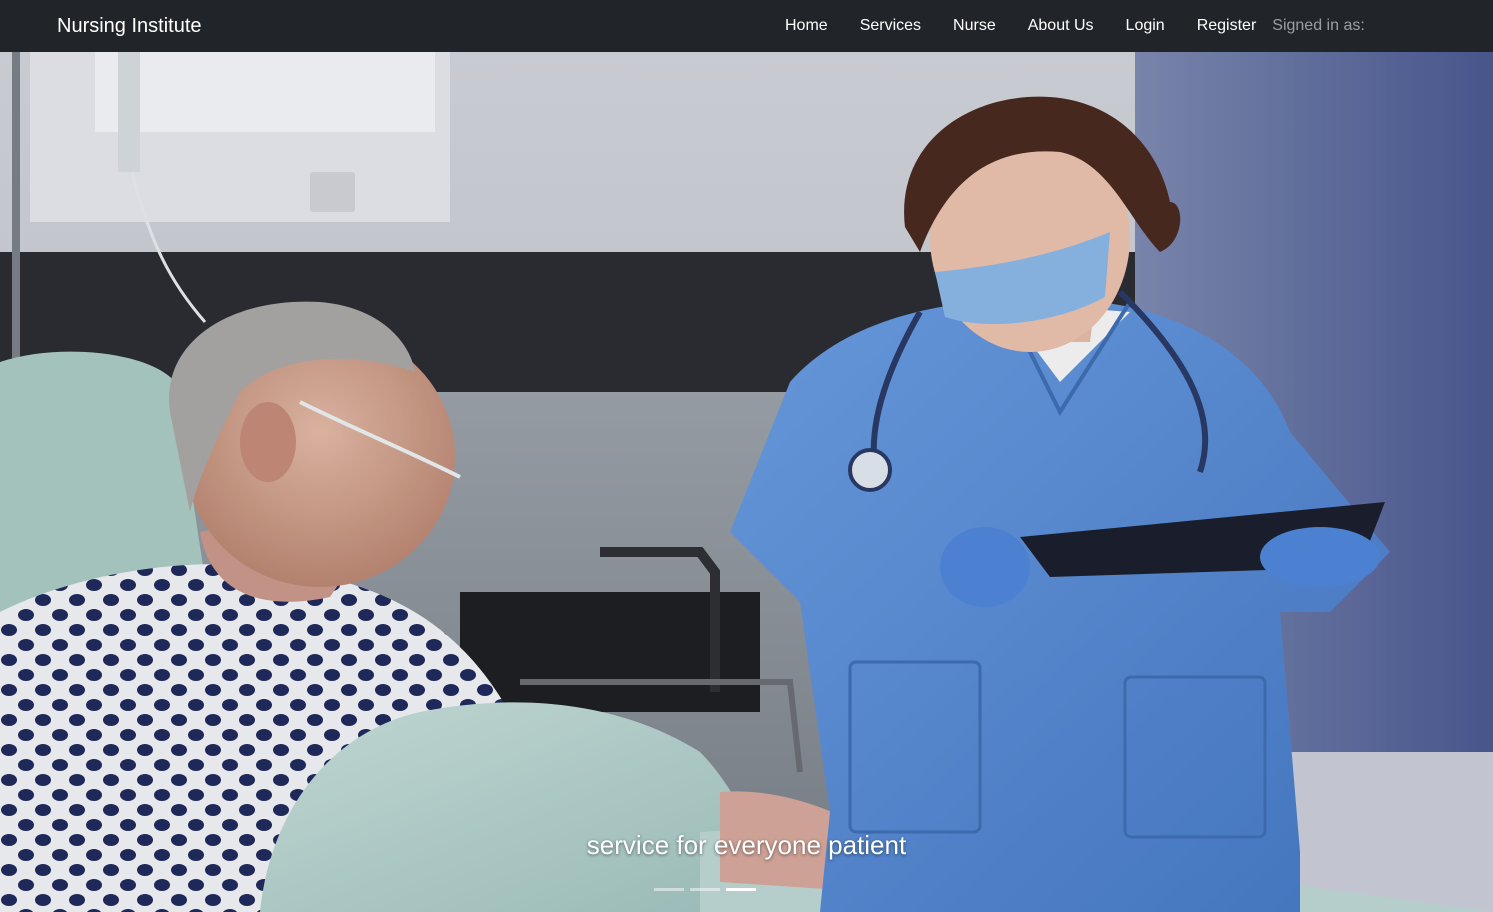 This screenshot has height=912, width=1493. What do you see at coordinates (129, 26) in the screenshot?
I see `brand-link: Nursing Institute` at bounding box center [129, 26].